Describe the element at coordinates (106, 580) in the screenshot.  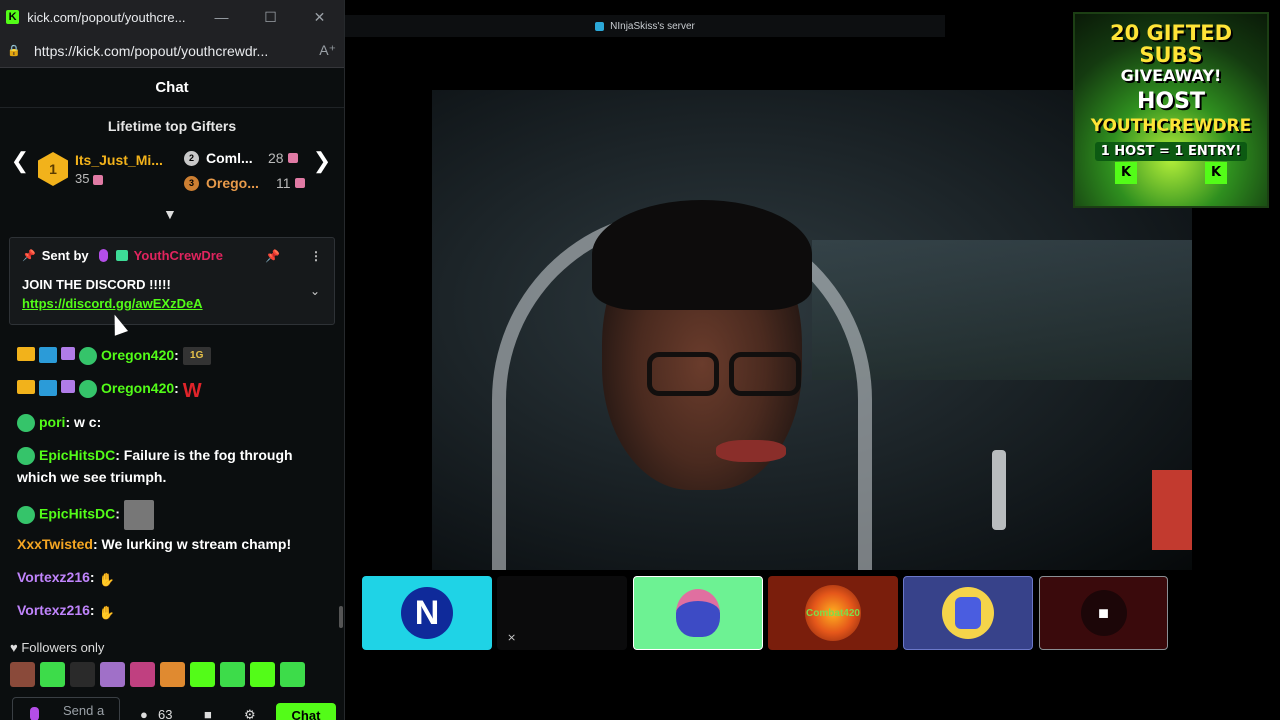
I see `clap-emote-icon: ✋` at that location.